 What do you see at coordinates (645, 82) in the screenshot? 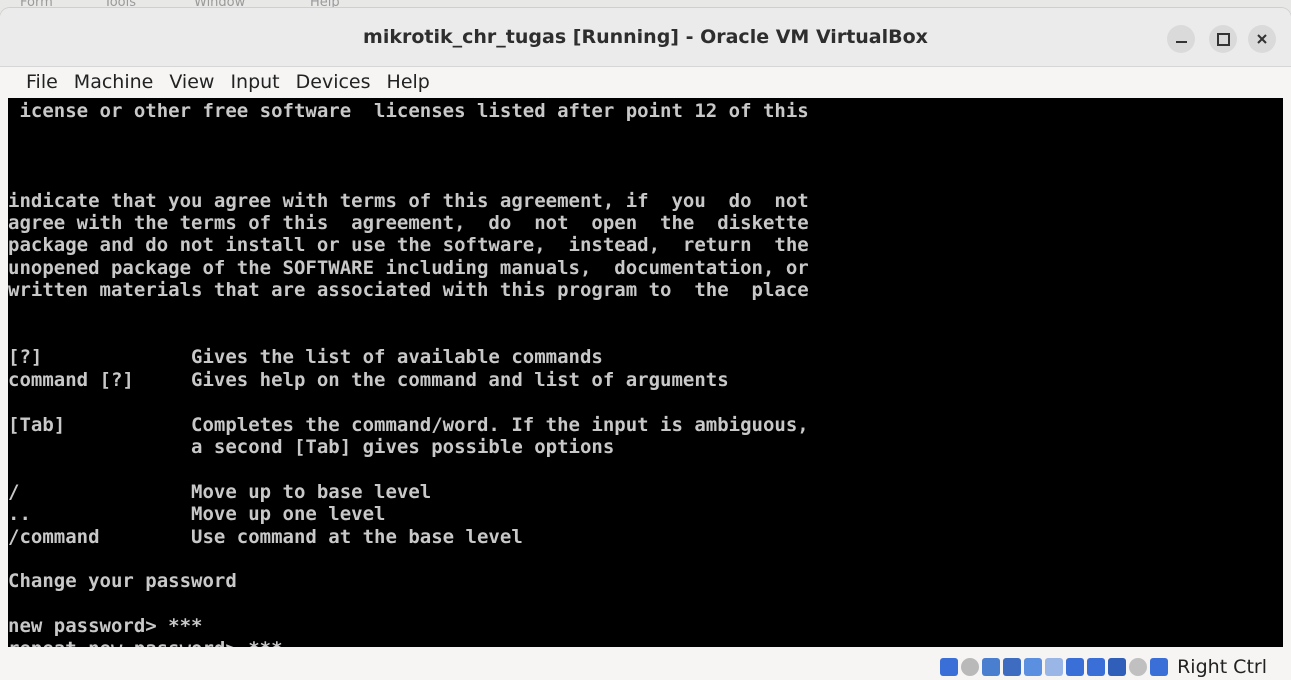
I see `menu-bar: File Machine View Input Devices Help` at bounding box center [645, 82].